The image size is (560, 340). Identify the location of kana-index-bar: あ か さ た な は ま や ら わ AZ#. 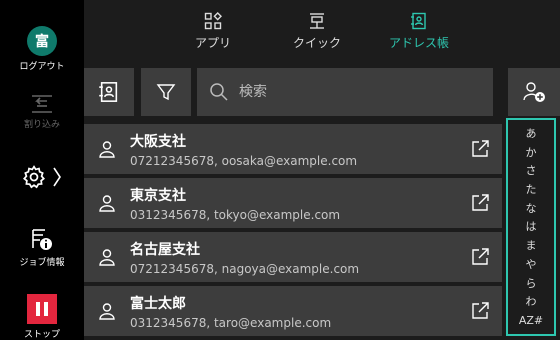
(531, 227).